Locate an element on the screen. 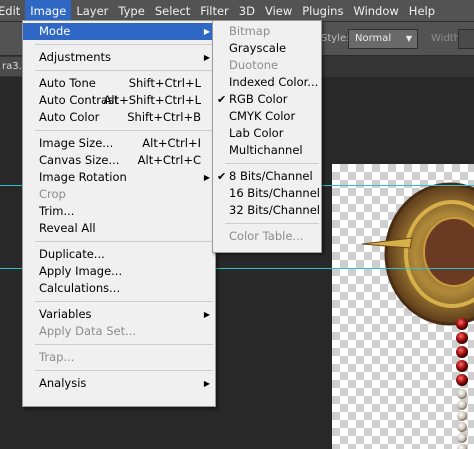 The width and height of the screenshot is (474, 449). width-input is located at coordinates (466, 39).